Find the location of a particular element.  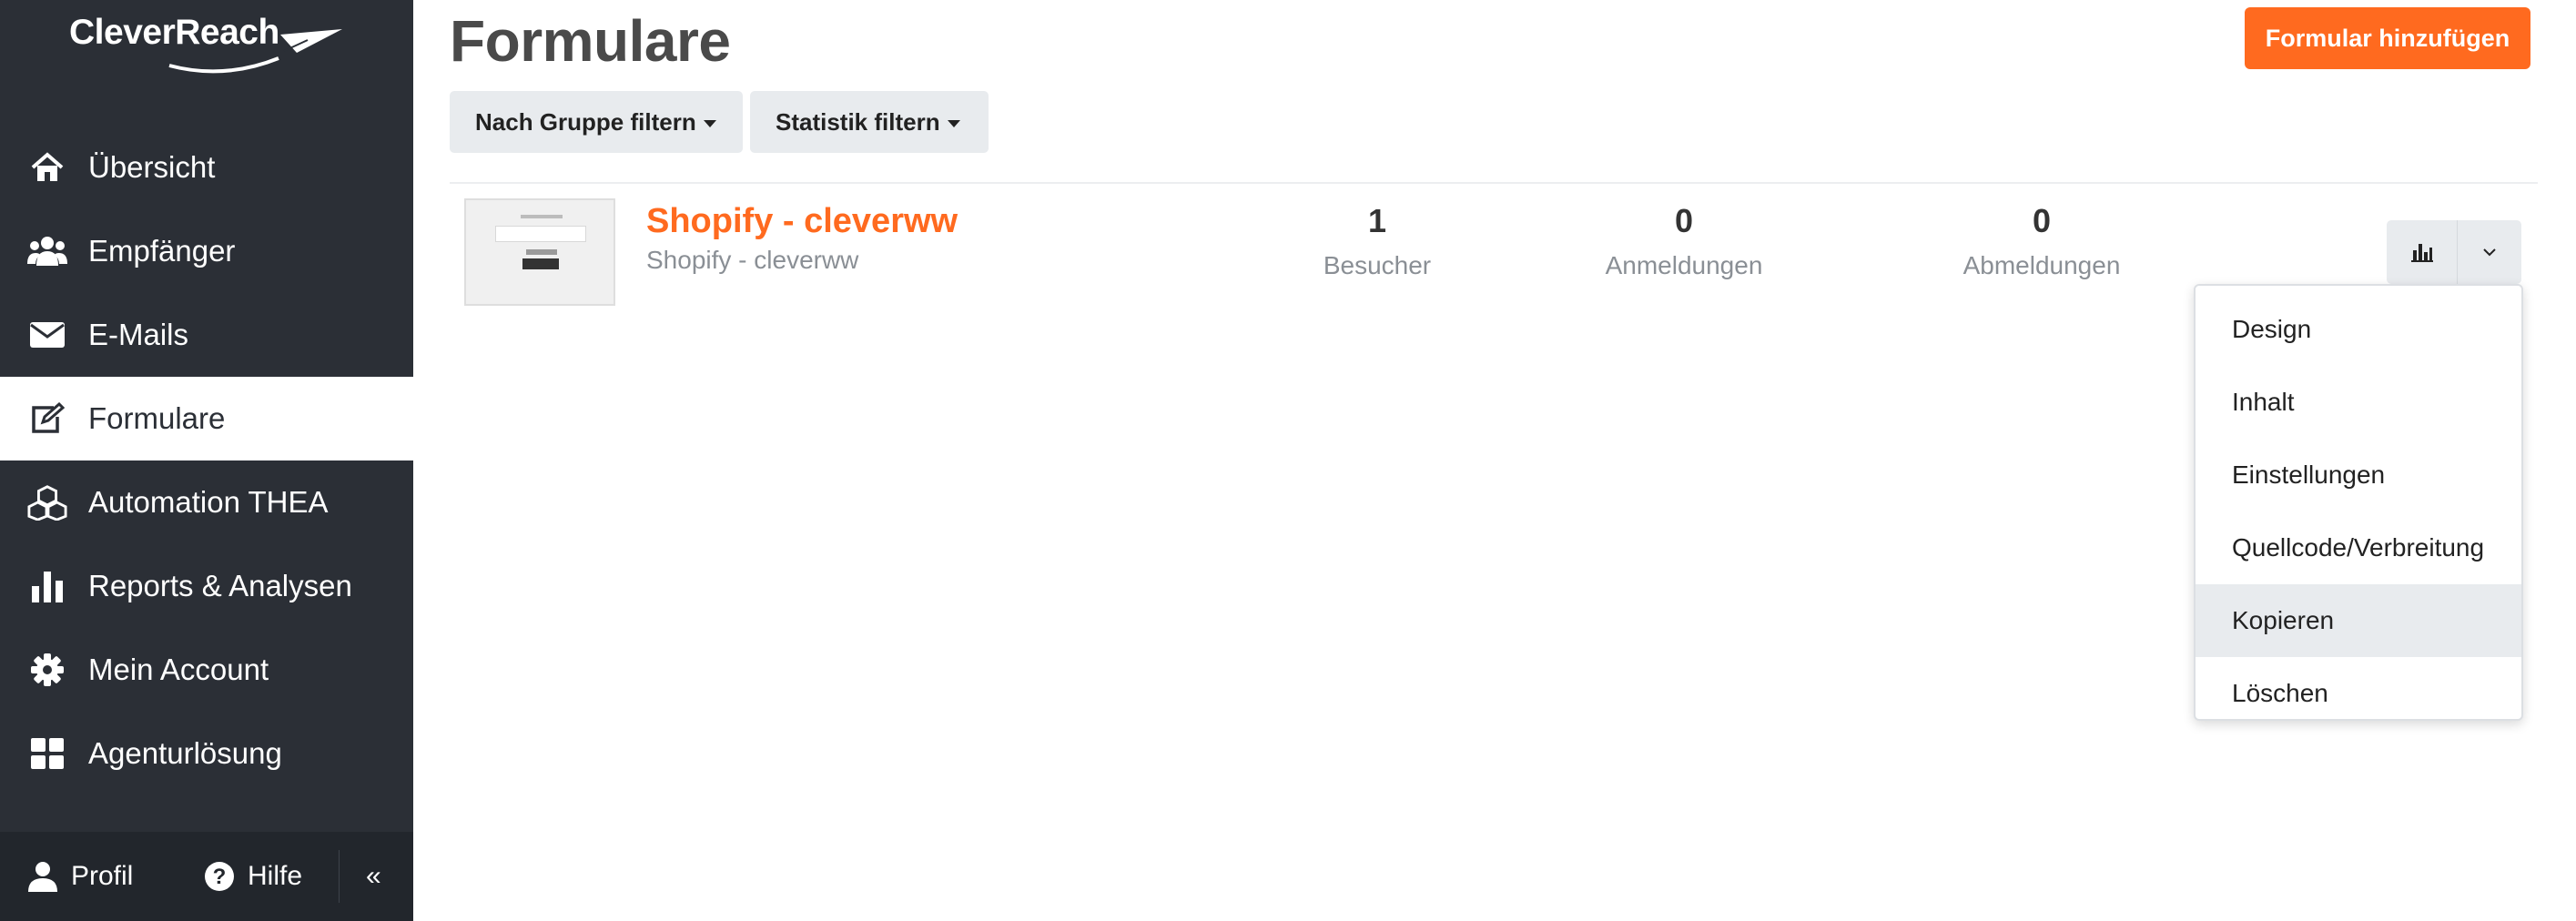

stat-label: Anmeldungen is located at coordinates (1684, 265).